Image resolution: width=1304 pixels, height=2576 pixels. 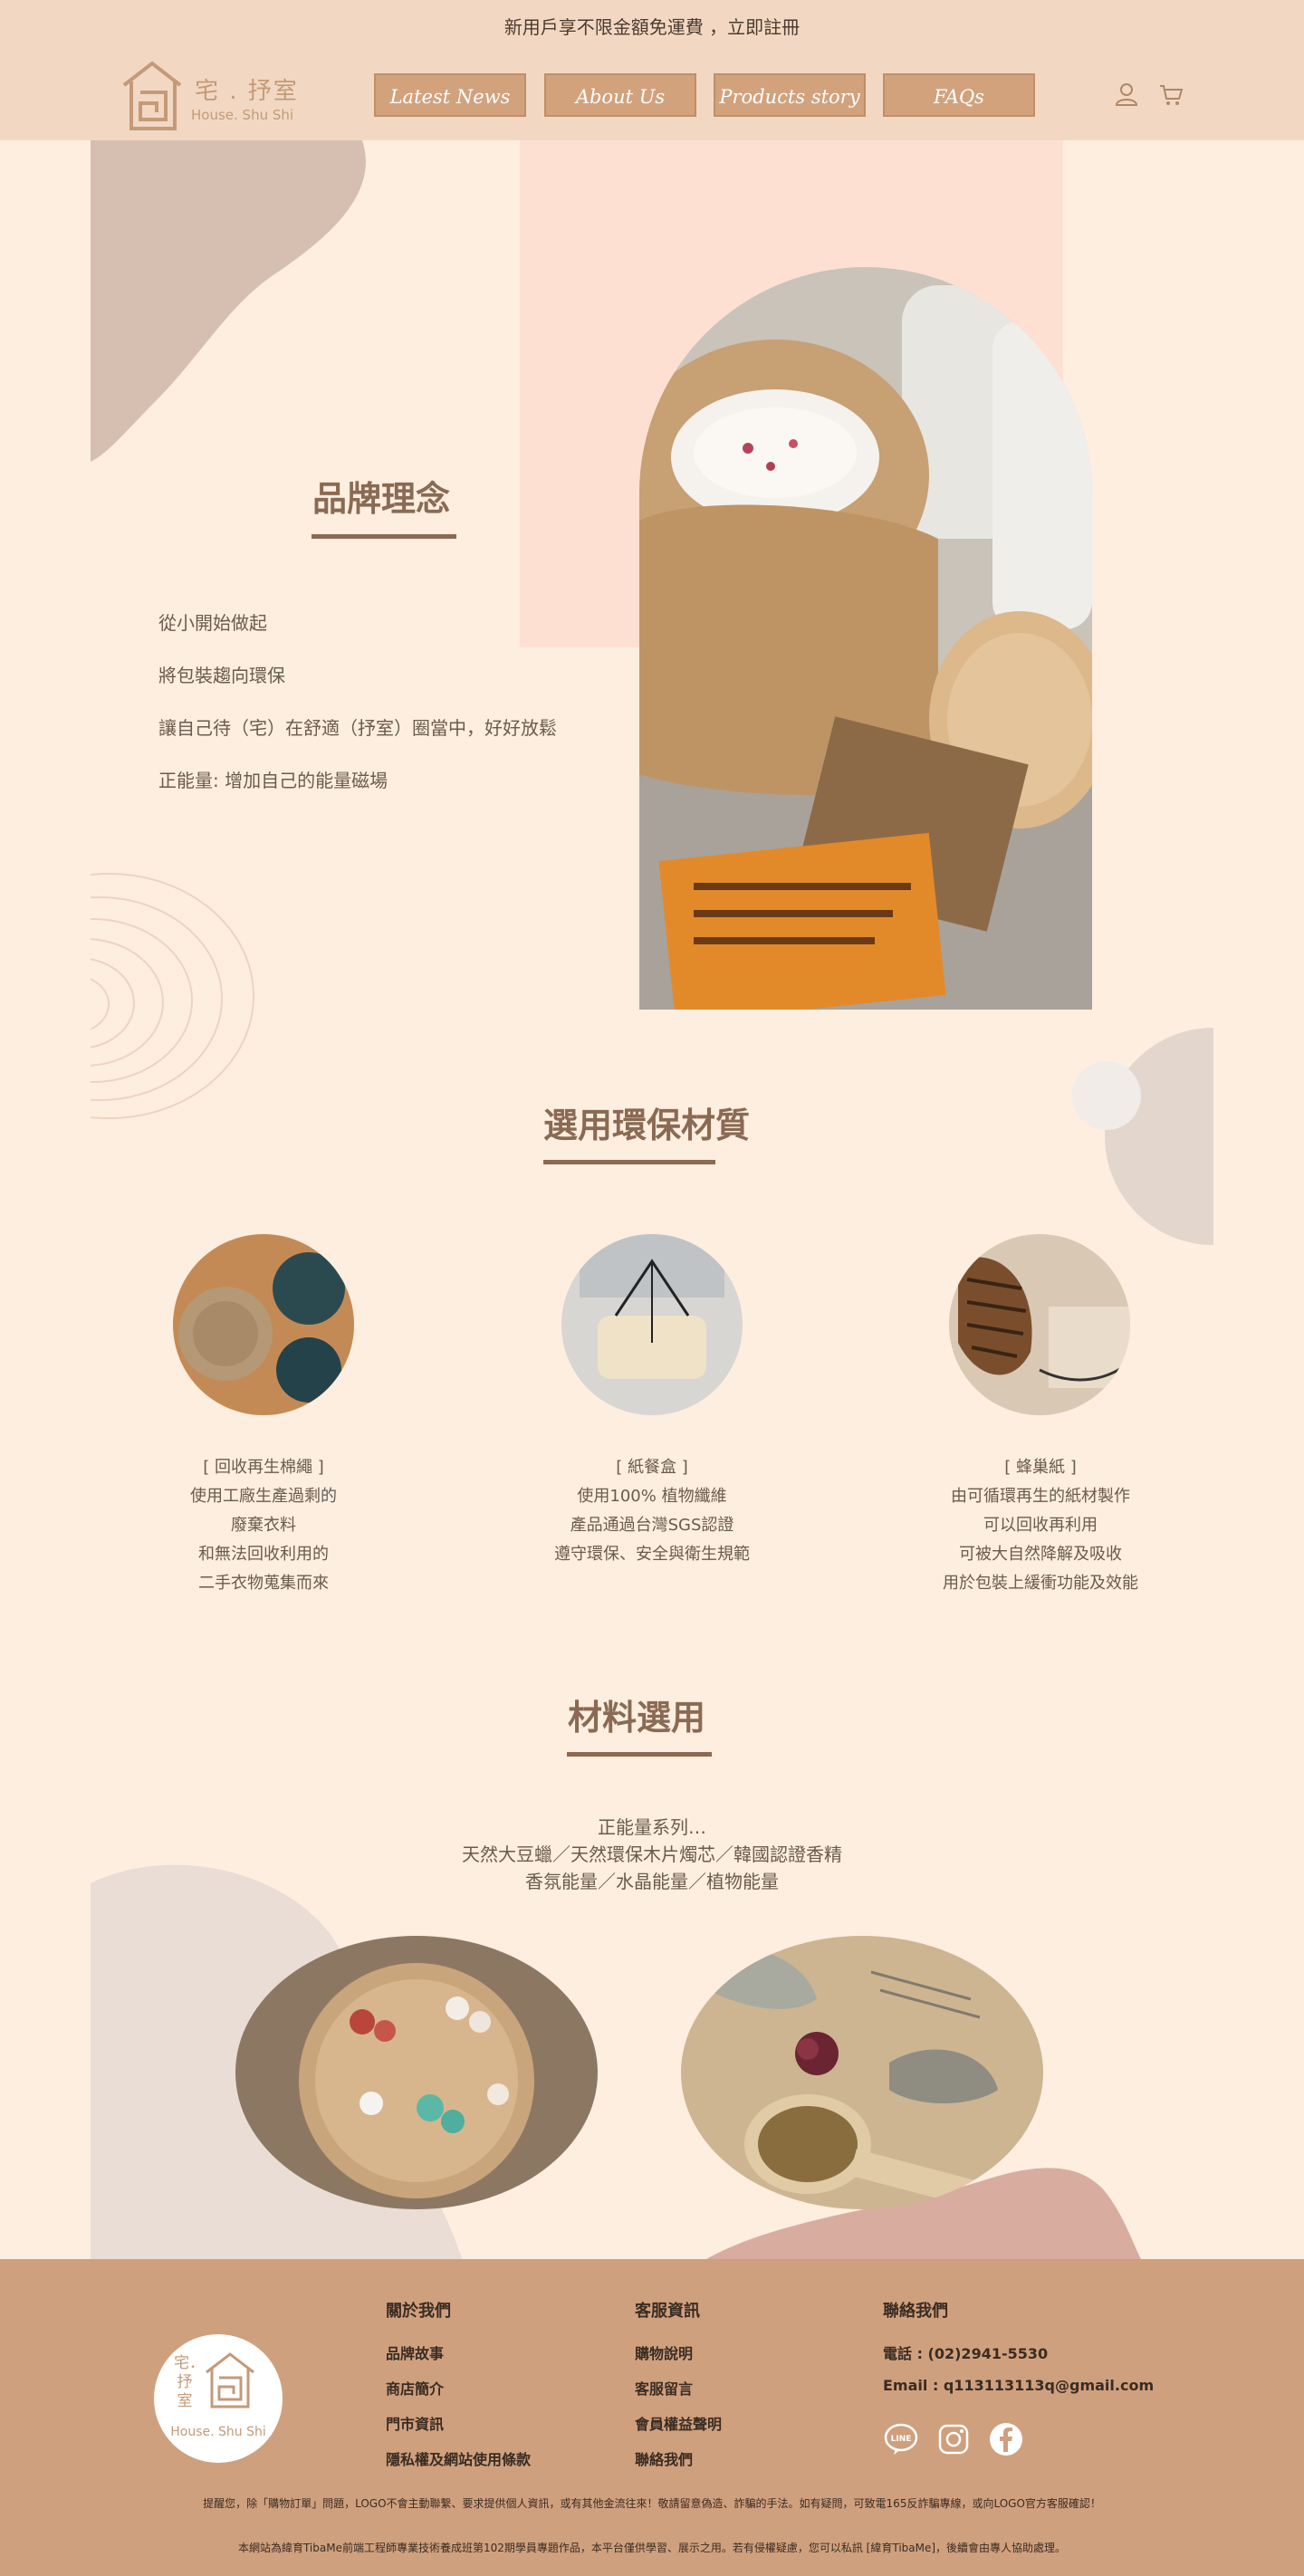 I want to click on site-logo: 宅 . 抒室 House. Shu Shi, so click(x=211, y=96).